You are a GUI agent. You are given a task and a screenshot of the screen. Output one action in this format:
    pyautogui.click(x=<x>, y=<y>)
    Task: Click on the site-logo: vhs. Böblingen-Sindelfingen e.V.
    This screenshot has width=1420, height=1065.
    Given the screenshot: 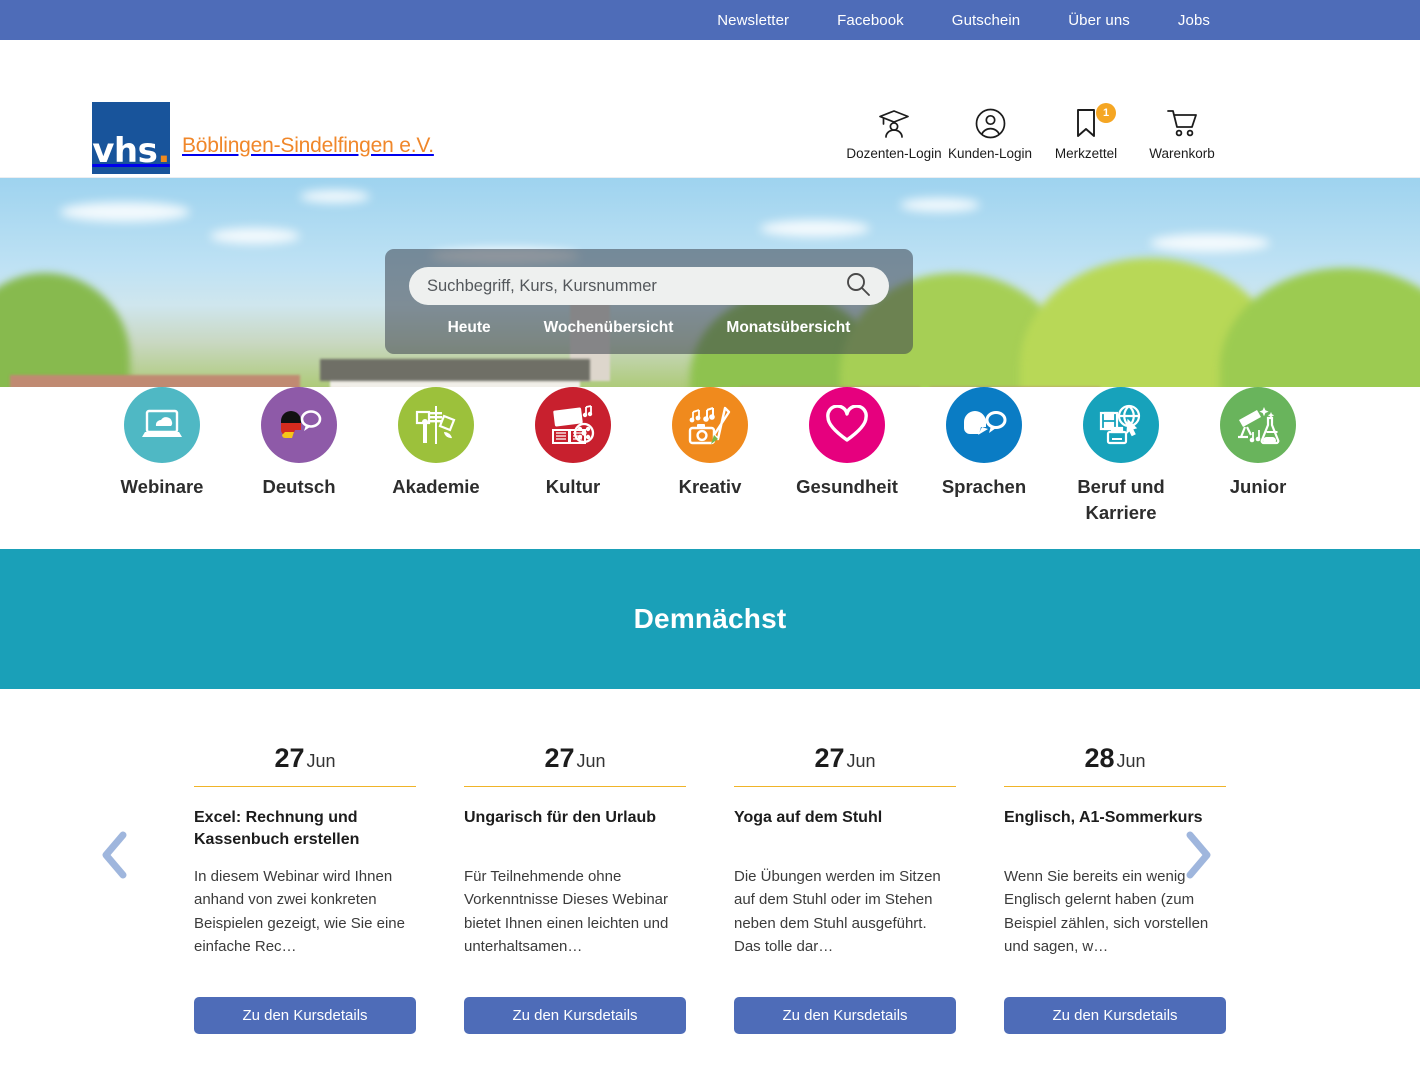 What is the action you would take?
    pyautogui.click(x=263, y=138)
    